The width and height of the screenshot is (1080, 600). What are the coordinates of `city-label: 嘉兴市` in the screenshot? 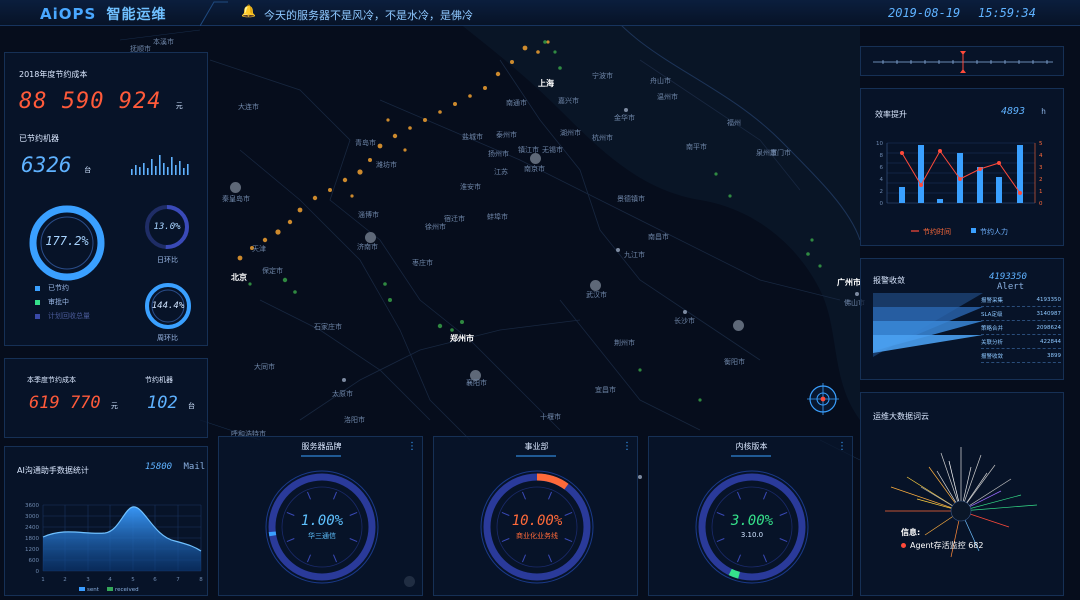 It's located at (568, 101).